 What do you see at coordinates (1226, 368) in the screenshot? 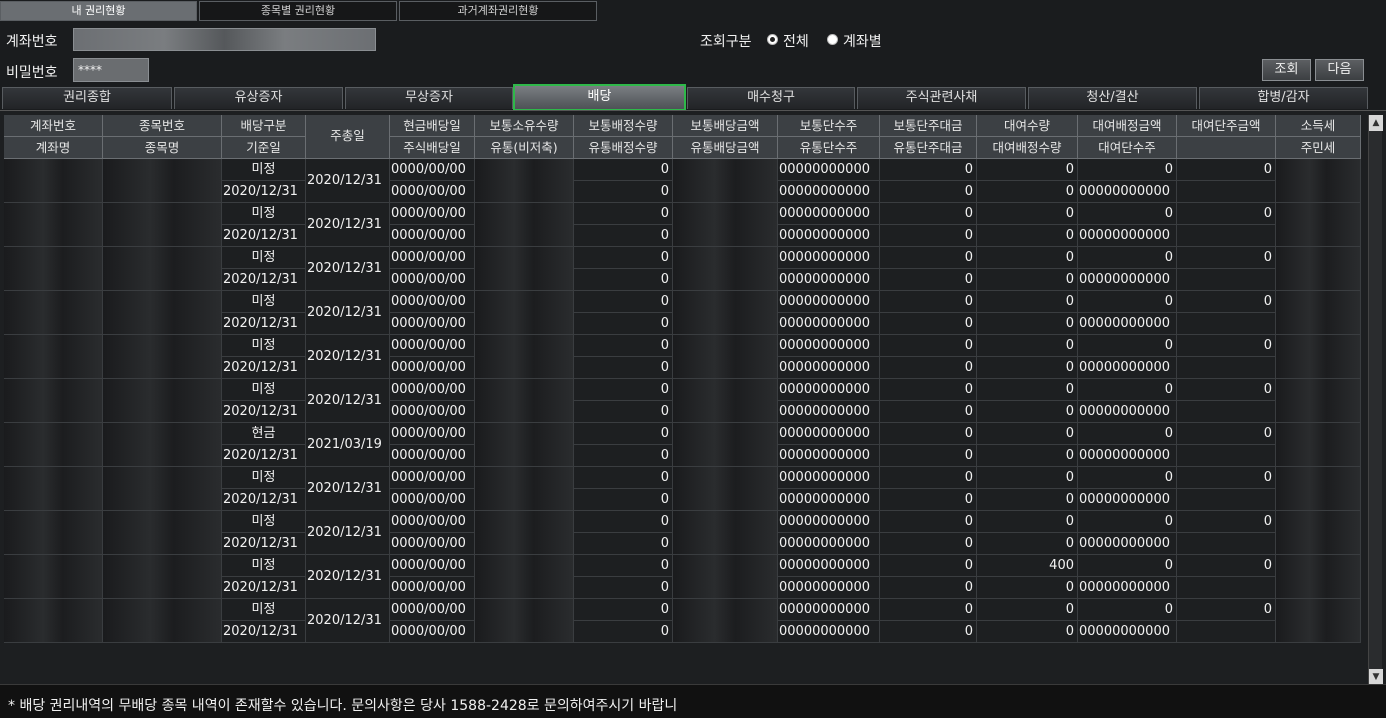
I see `grid-cell` at bounding box center [1226, 368].